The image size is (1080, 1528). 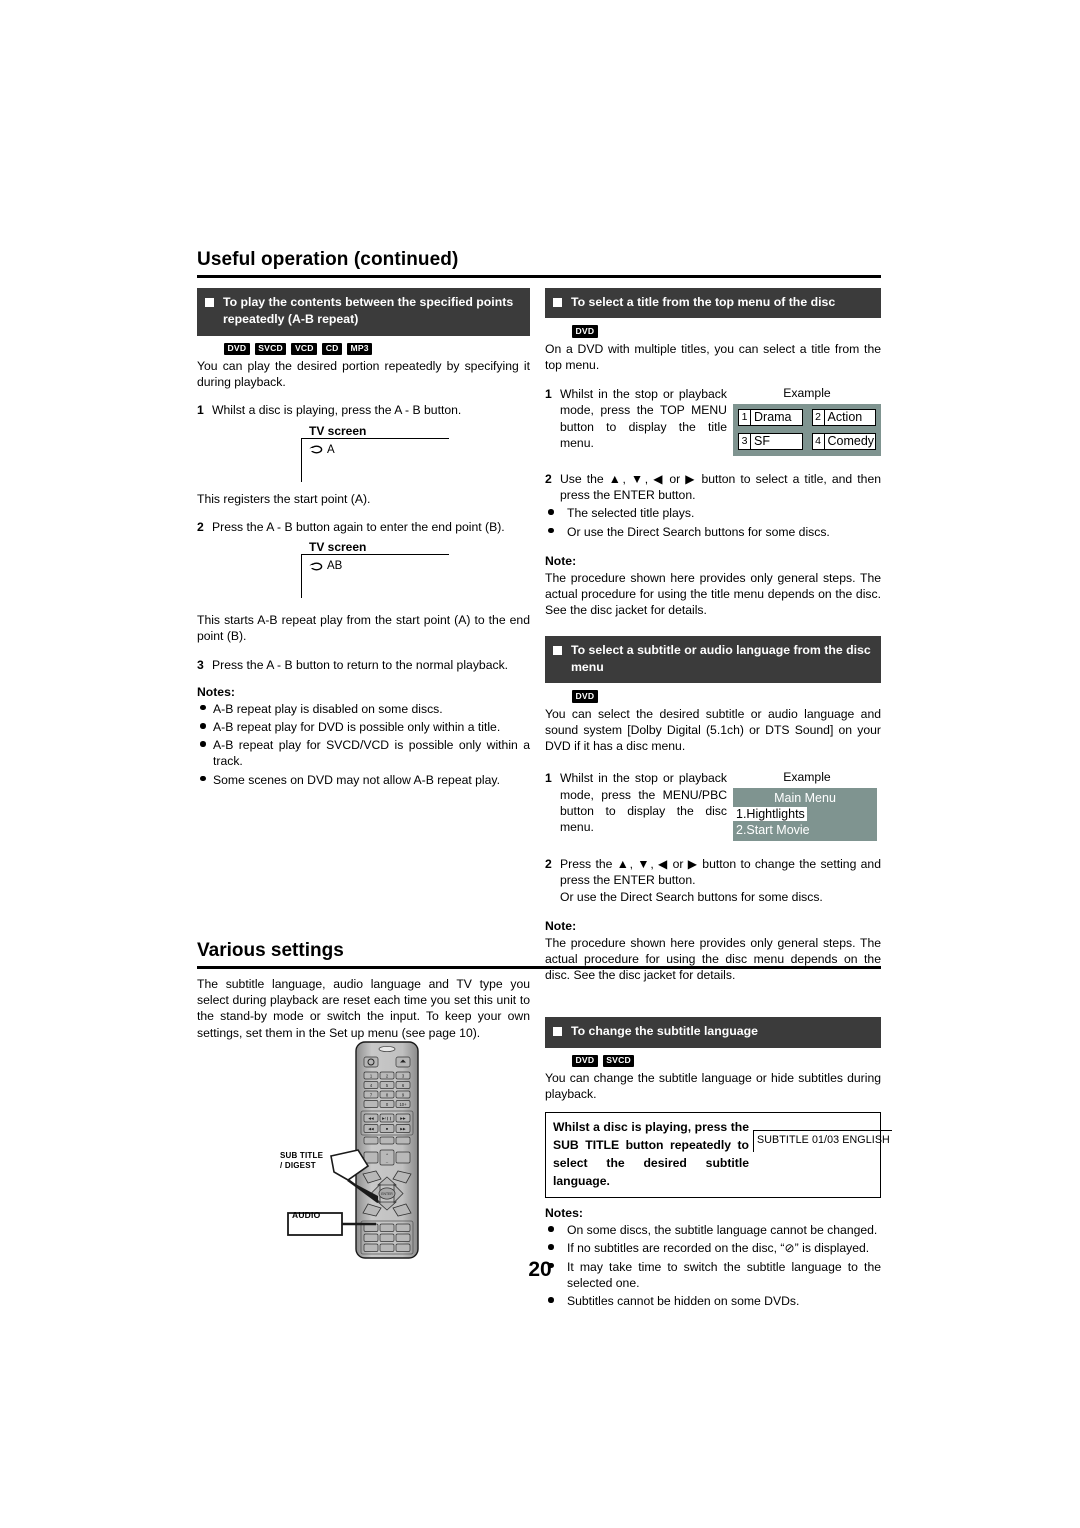 I want to click on tv-screen-label: TV screen, so click(x=338, y=430).